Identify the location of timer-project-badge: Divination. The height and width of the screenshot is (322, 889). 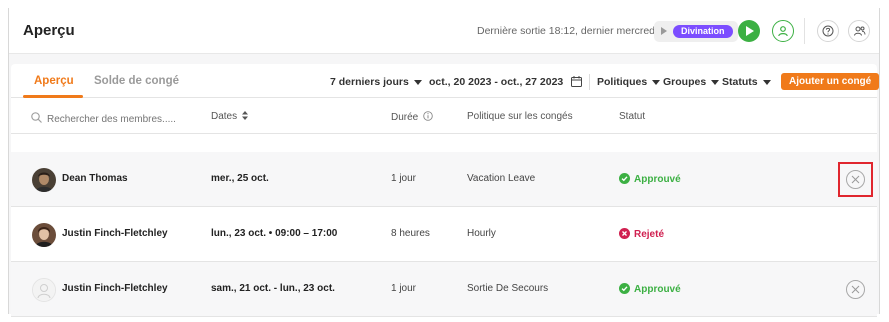
(703, 31).